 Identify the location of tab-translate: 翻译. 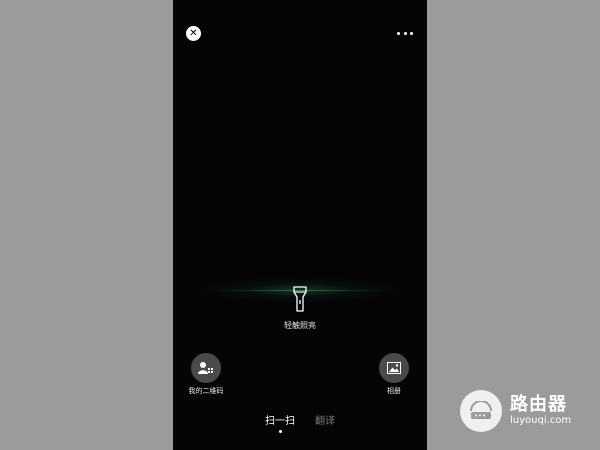
(325, 422).